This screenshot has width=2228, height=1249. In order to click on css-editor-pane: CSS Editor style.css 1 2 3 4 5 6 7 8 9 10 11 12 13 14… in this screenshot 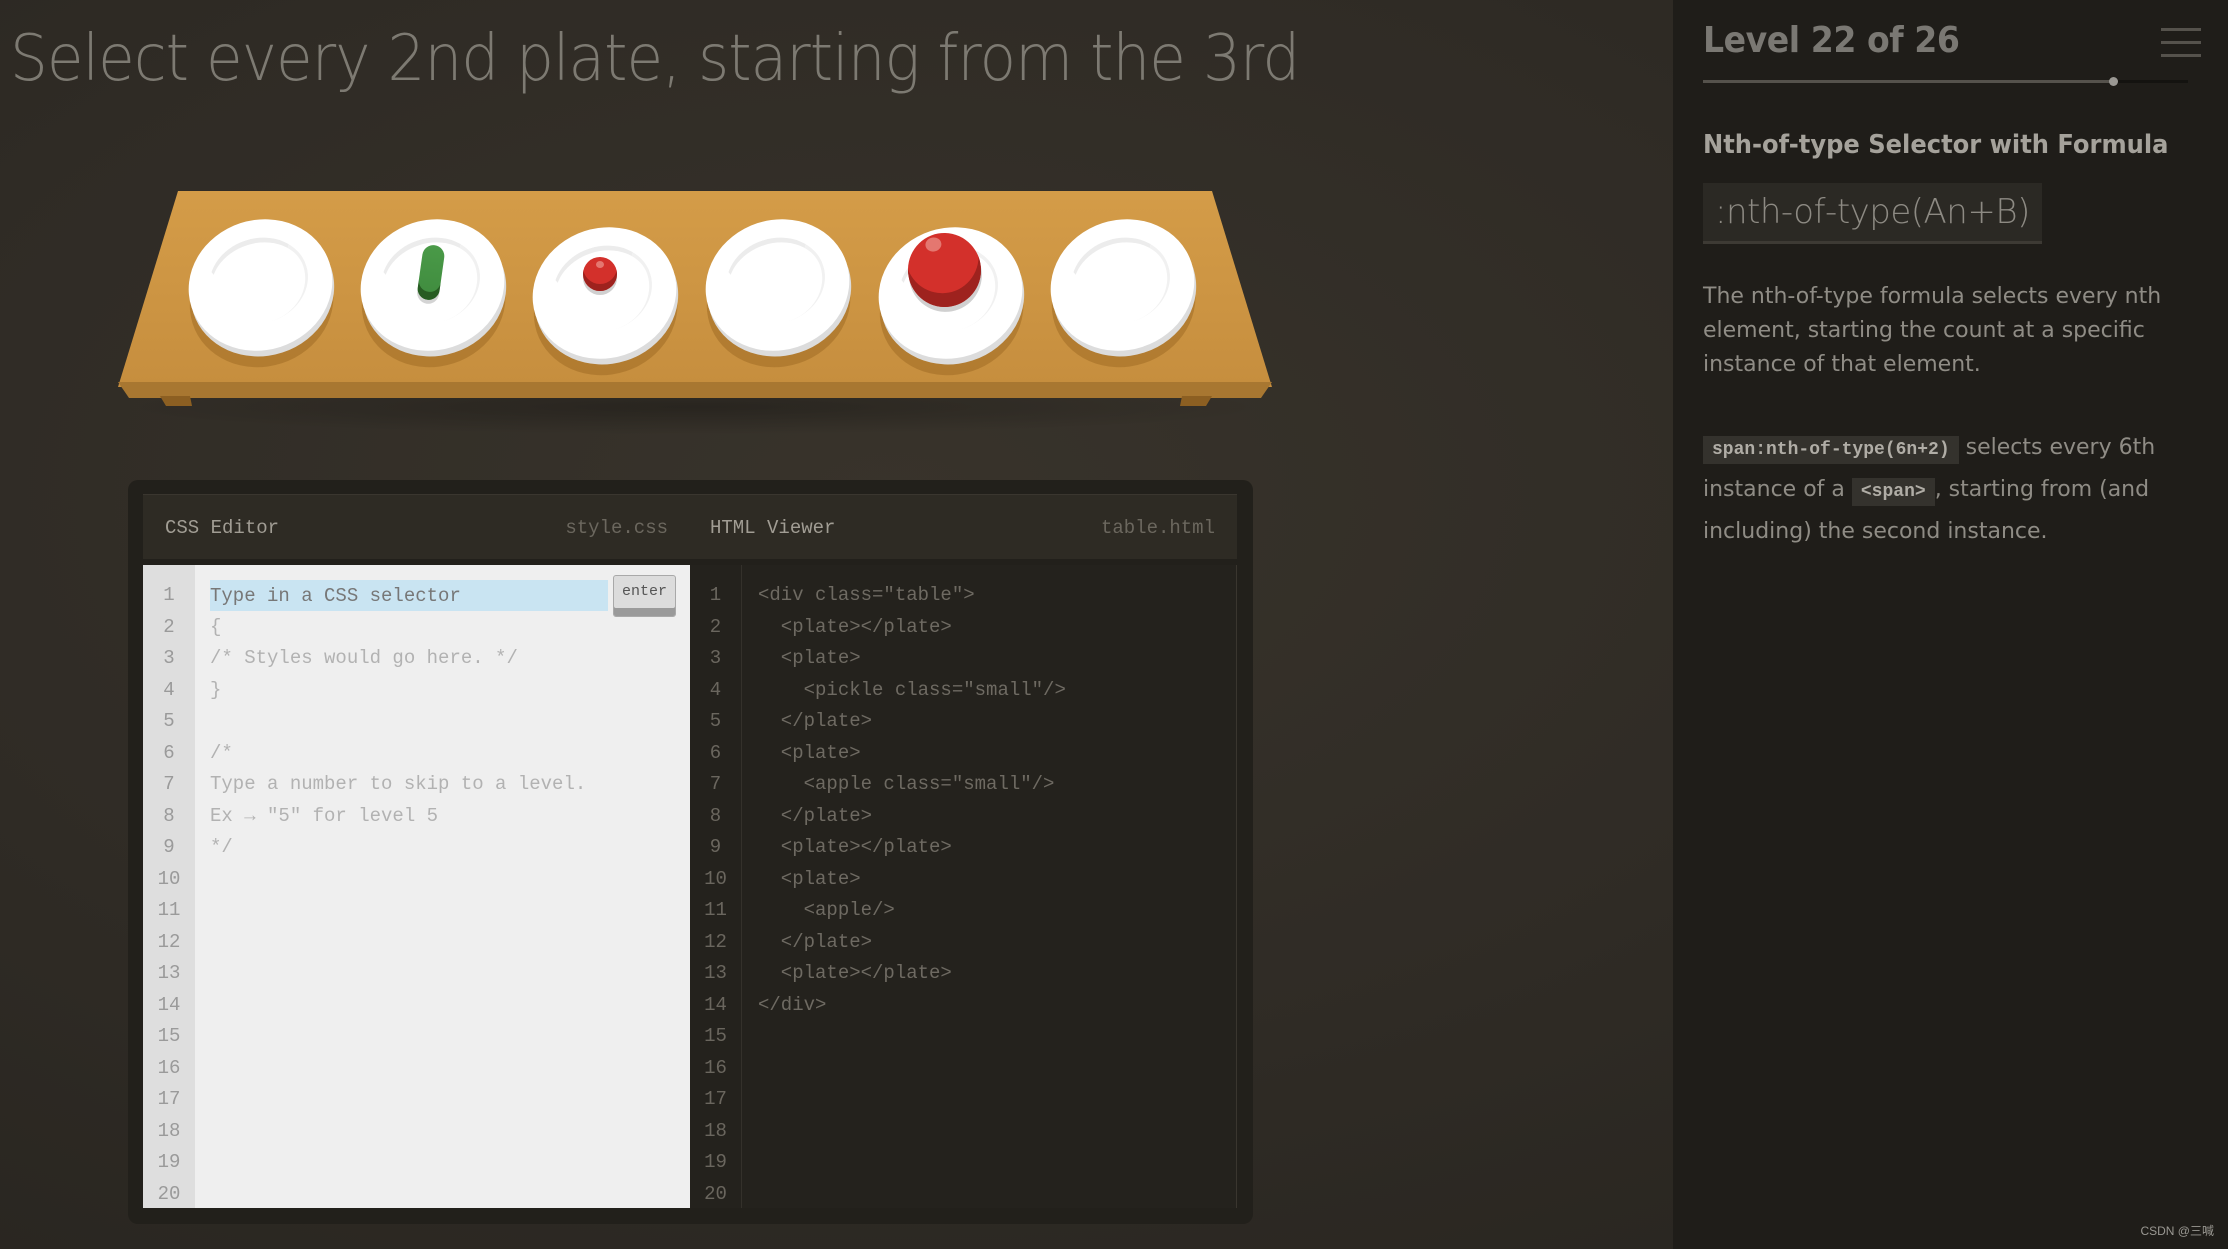, I will do `click(416, 851)`.